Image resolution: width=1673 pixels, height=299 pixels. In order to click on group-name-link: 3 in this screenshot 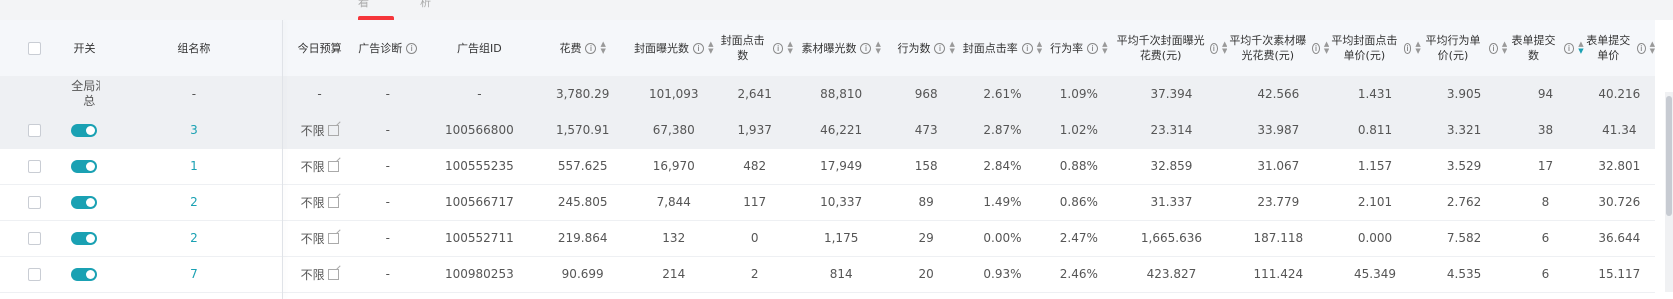, I will do `click(194, 130)`.